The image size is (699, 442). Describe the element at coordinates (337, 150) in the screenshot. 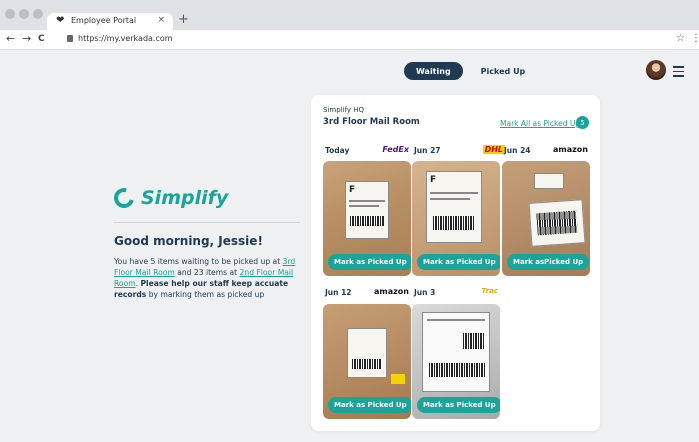

I see `package-date: Today` at that location.